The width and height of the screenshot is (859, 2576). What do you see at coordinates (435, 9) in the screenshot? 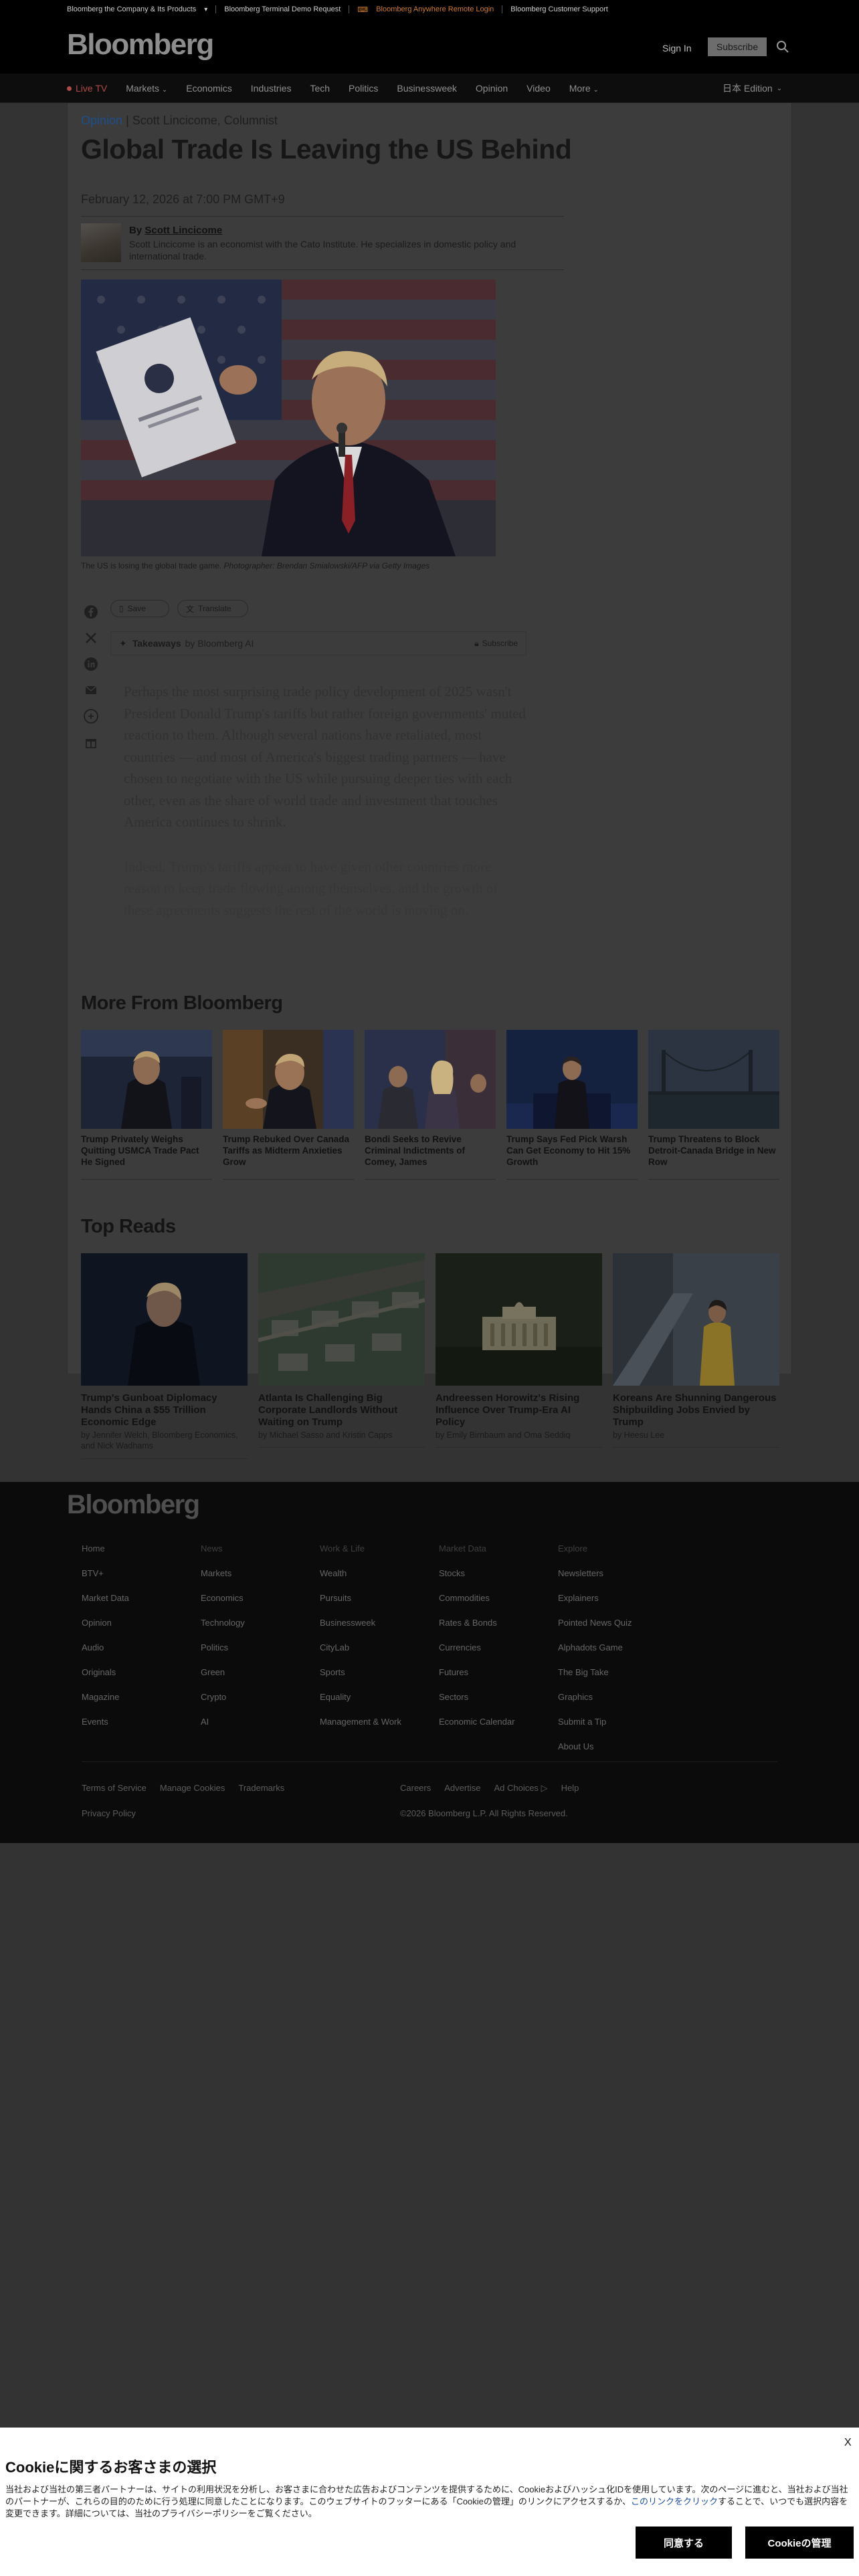
I see `utility-link-anywhere: Bloomberg Anywhere Remote Login` at bounding box center [435, 9].